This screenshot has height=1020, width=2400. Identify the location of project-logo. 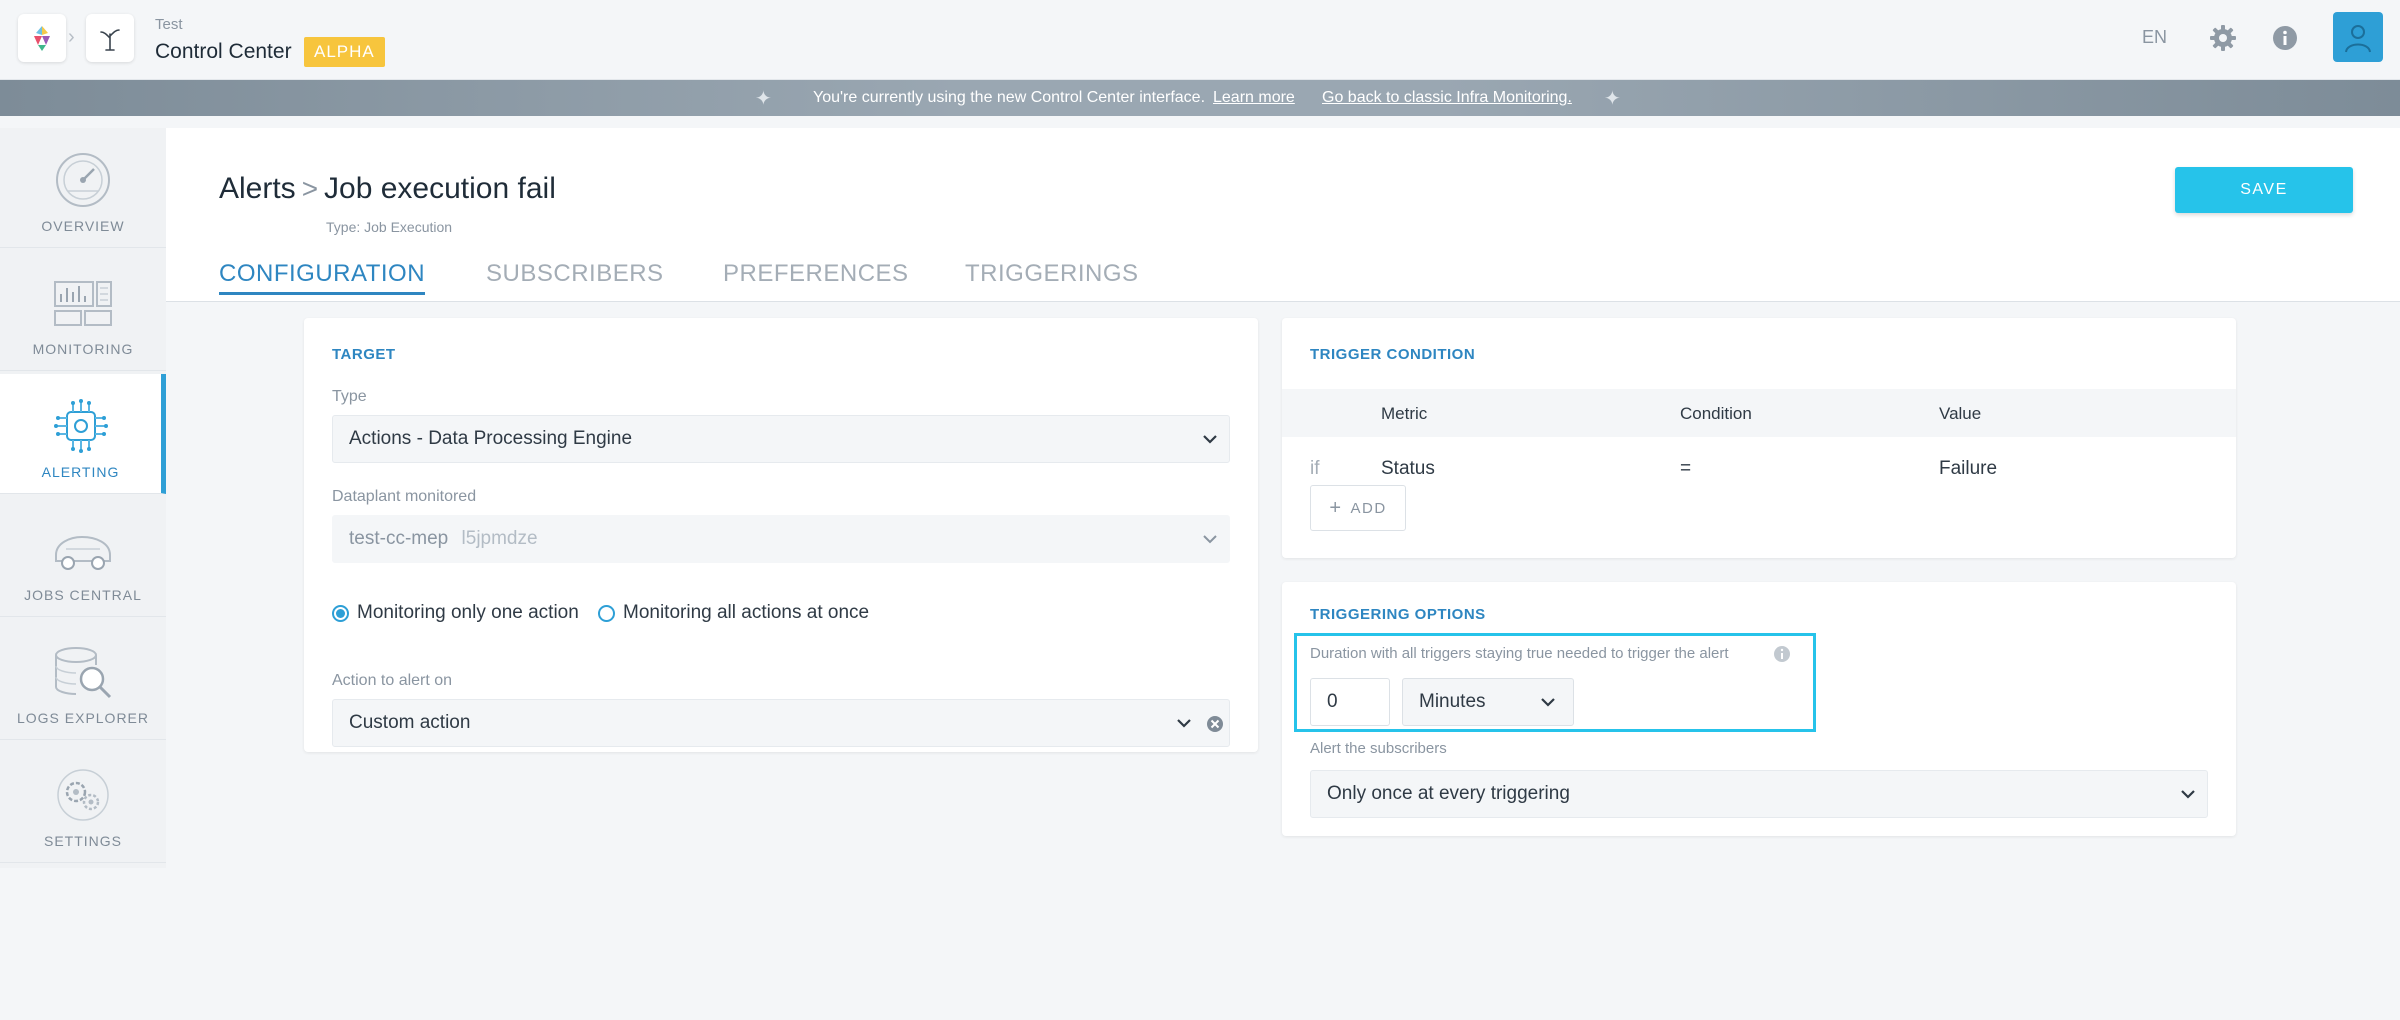
(110, 38).